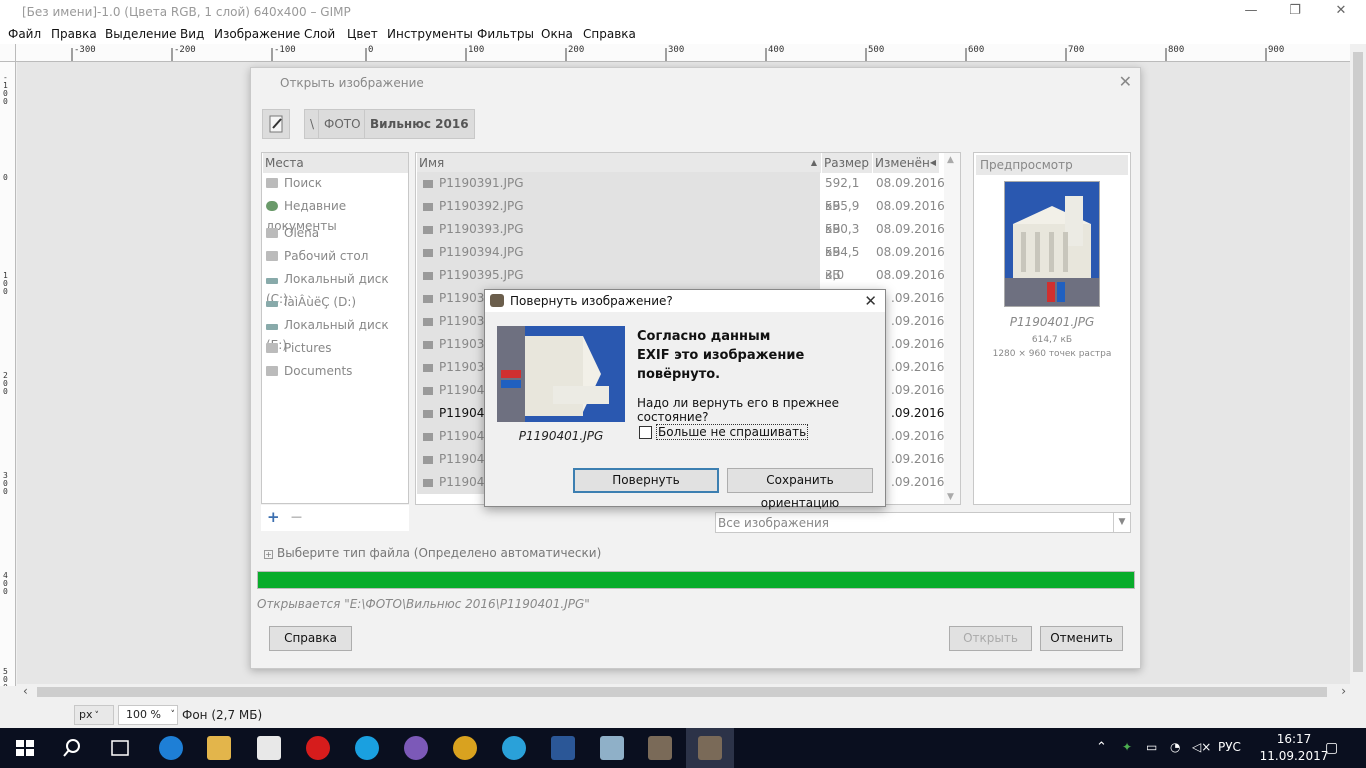 The image size is (1366, 768). Describe the element at coordinates (618, 183) in the screenshot. I see `file-row: P1190391.JPG` at that location.